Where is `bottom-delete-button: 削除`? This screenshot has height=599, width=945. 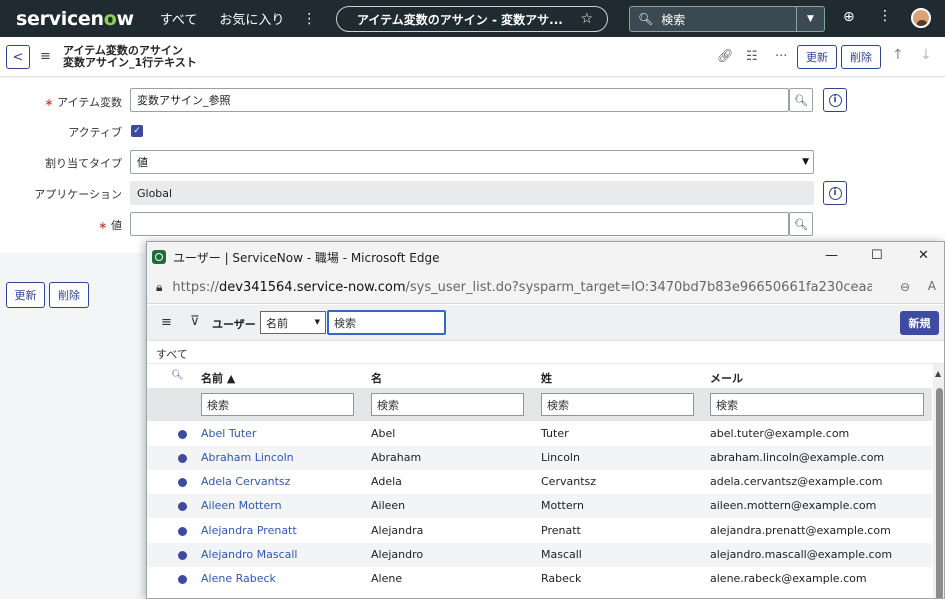 bottom-delete-button: 削除 is located at coordinates (69, 295).